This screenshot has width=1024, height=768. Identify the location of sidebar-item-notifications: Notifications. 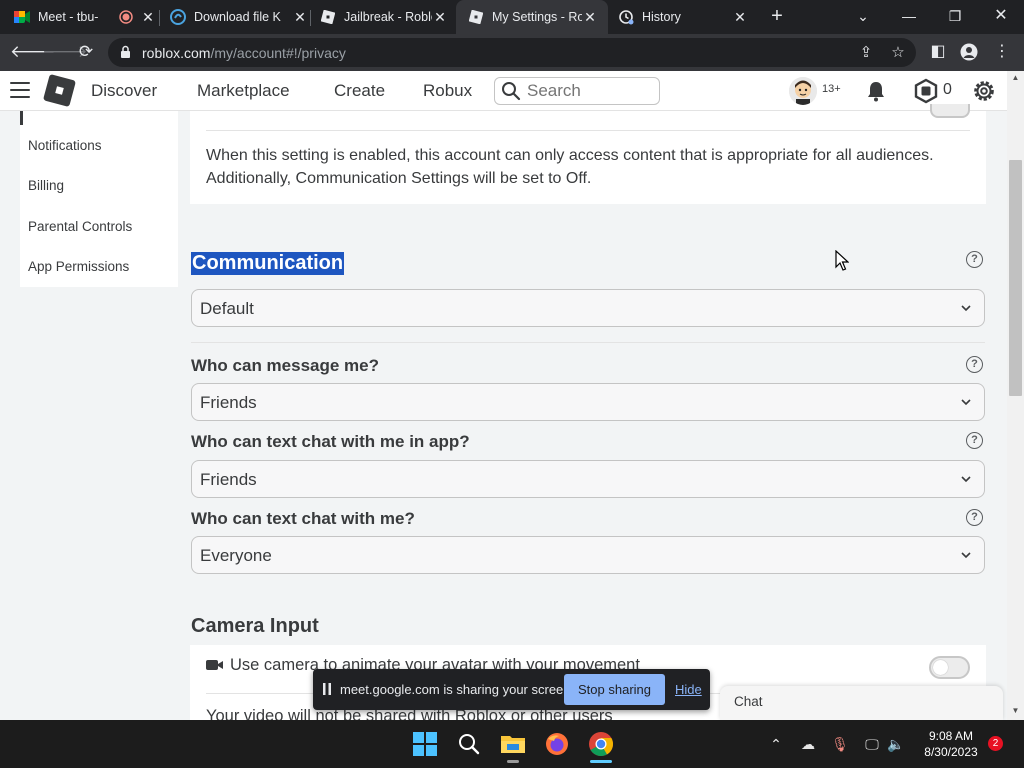
(65, 145).